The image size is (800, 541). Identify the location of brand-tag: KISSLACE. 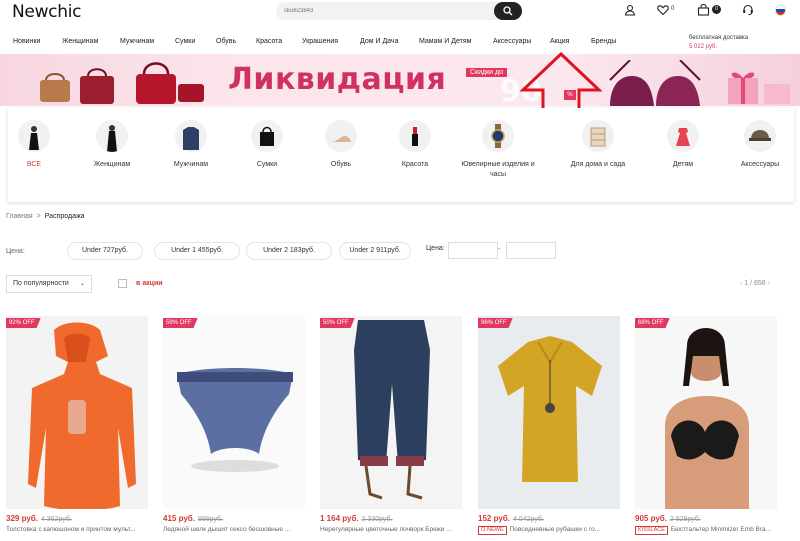
(651, 530).